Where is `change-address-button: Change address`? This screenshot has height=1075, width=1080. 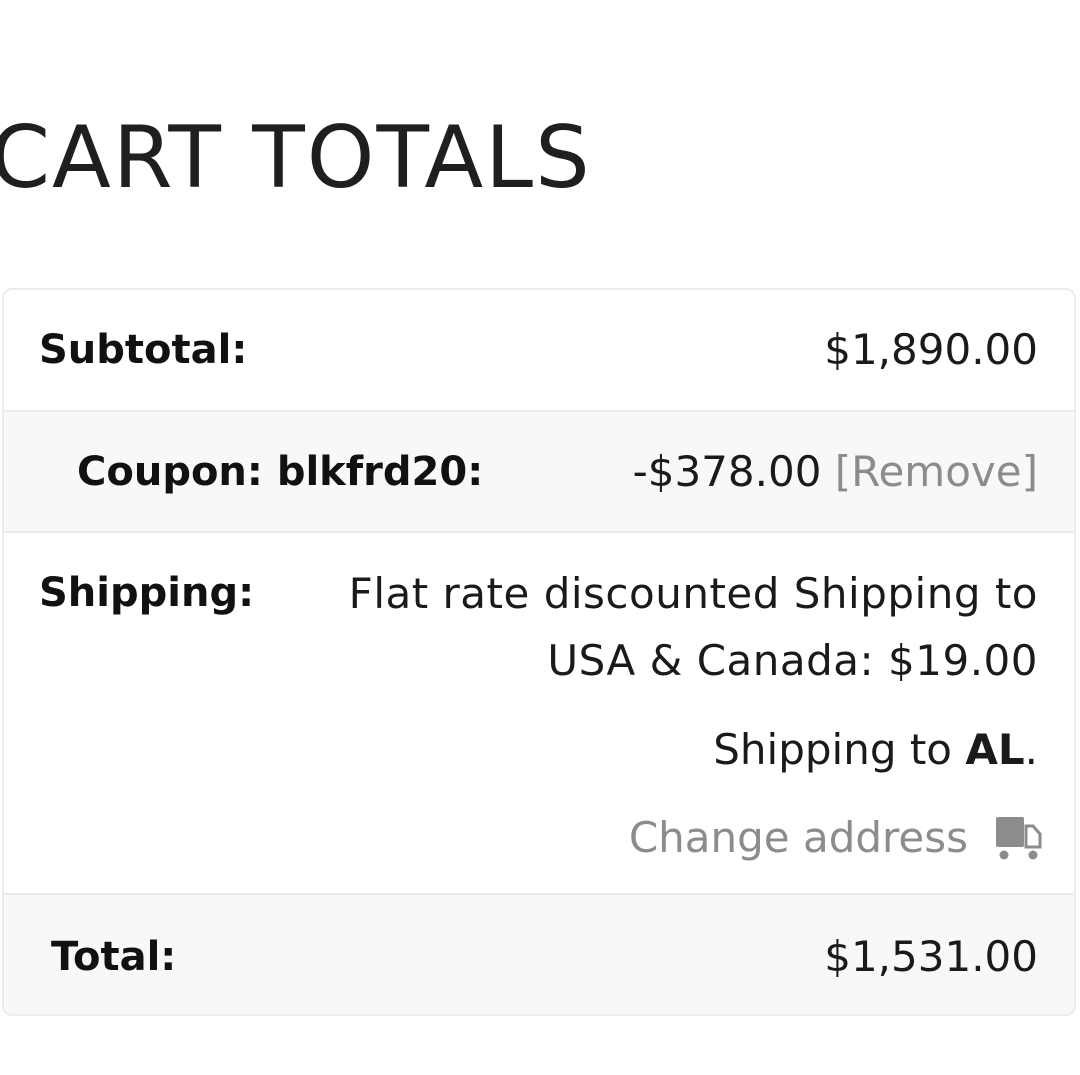
change-address-button: Change address is located at coordinates (835, 838).